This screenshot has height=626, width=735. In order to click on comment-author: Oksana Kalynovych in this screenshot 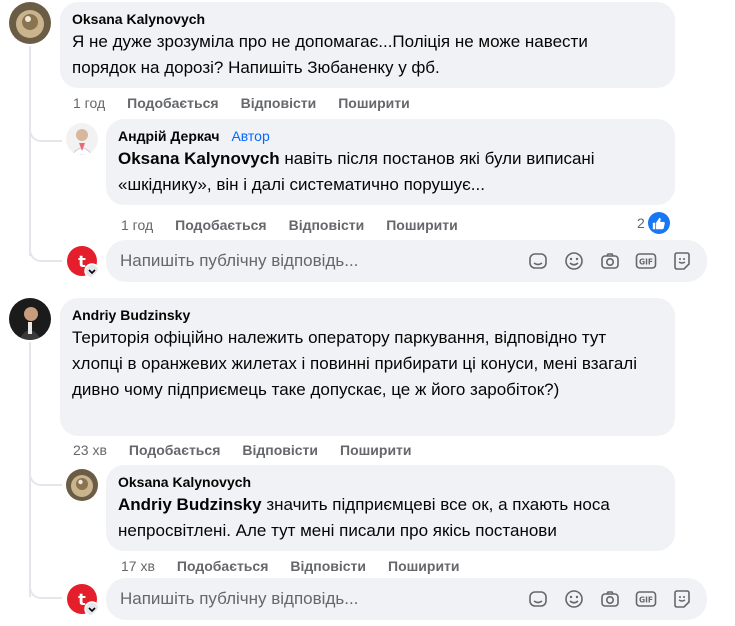, I will do `click(138, 19)`.